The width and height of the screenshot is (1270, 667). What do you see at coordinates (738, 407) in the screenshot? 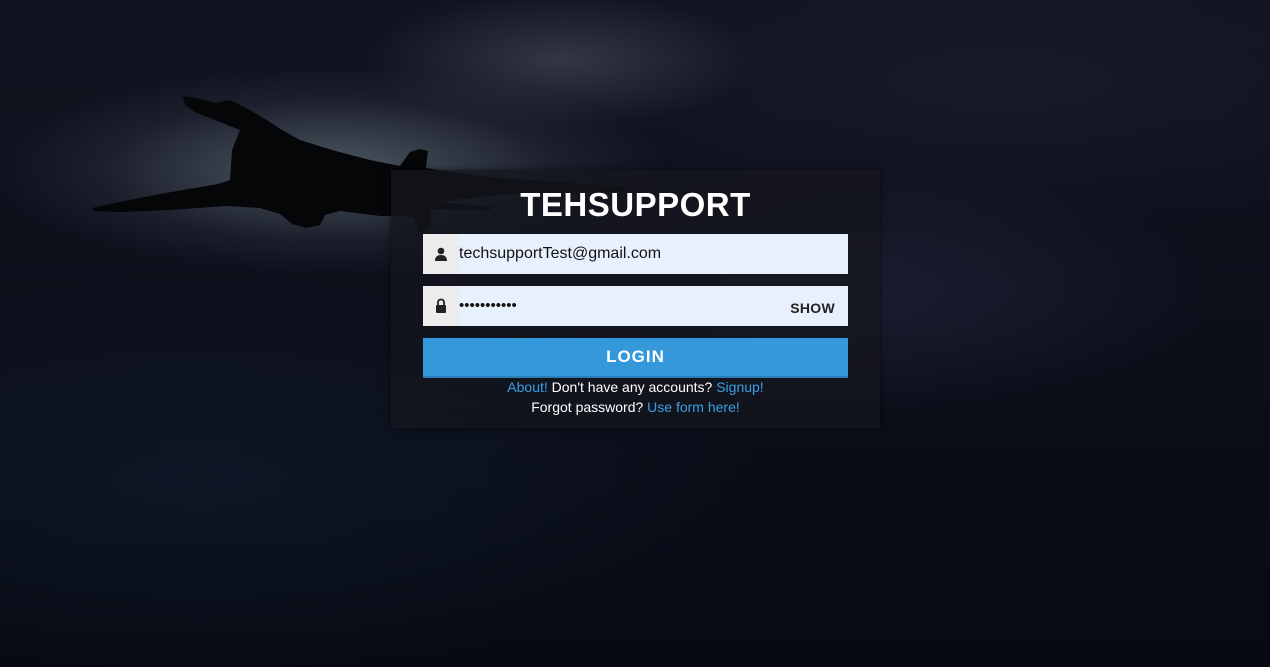
I see `use-form-link-suffix: !` at bounding box center [738, 407].